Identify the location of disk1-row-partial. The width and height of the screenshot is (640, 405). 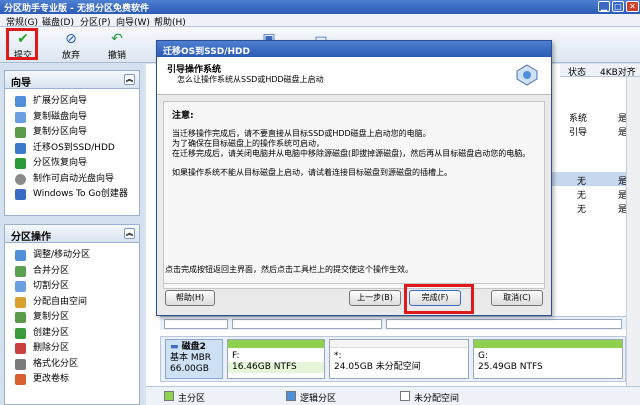
(393, 323).